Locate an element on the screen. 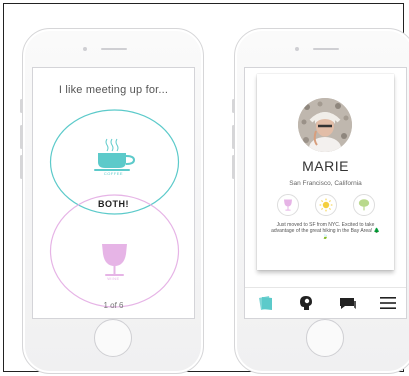  tab-profile is located at coordinates (306, 303).